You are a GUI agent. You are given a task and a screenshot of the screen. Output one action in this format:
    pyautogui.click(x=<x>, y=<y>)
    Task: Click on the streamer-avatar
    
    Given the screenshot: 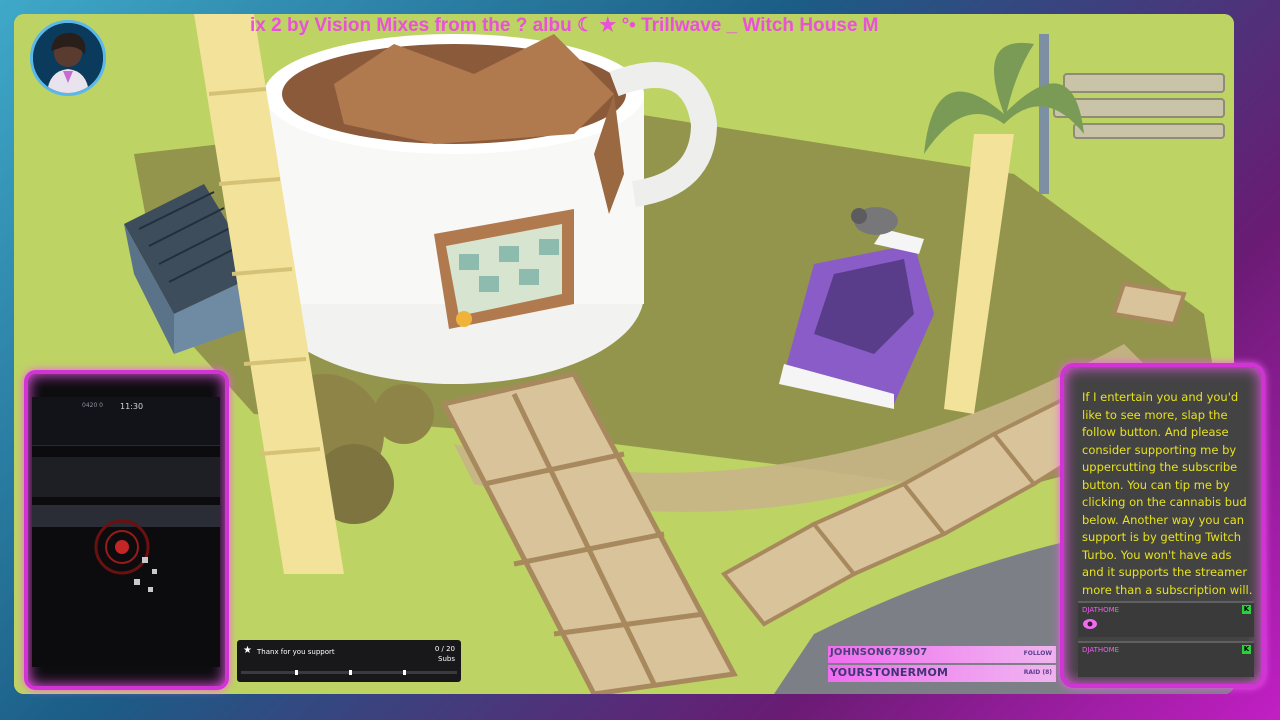 What is the action you would take?
    pyautogui.click(x=68, y=58)
    